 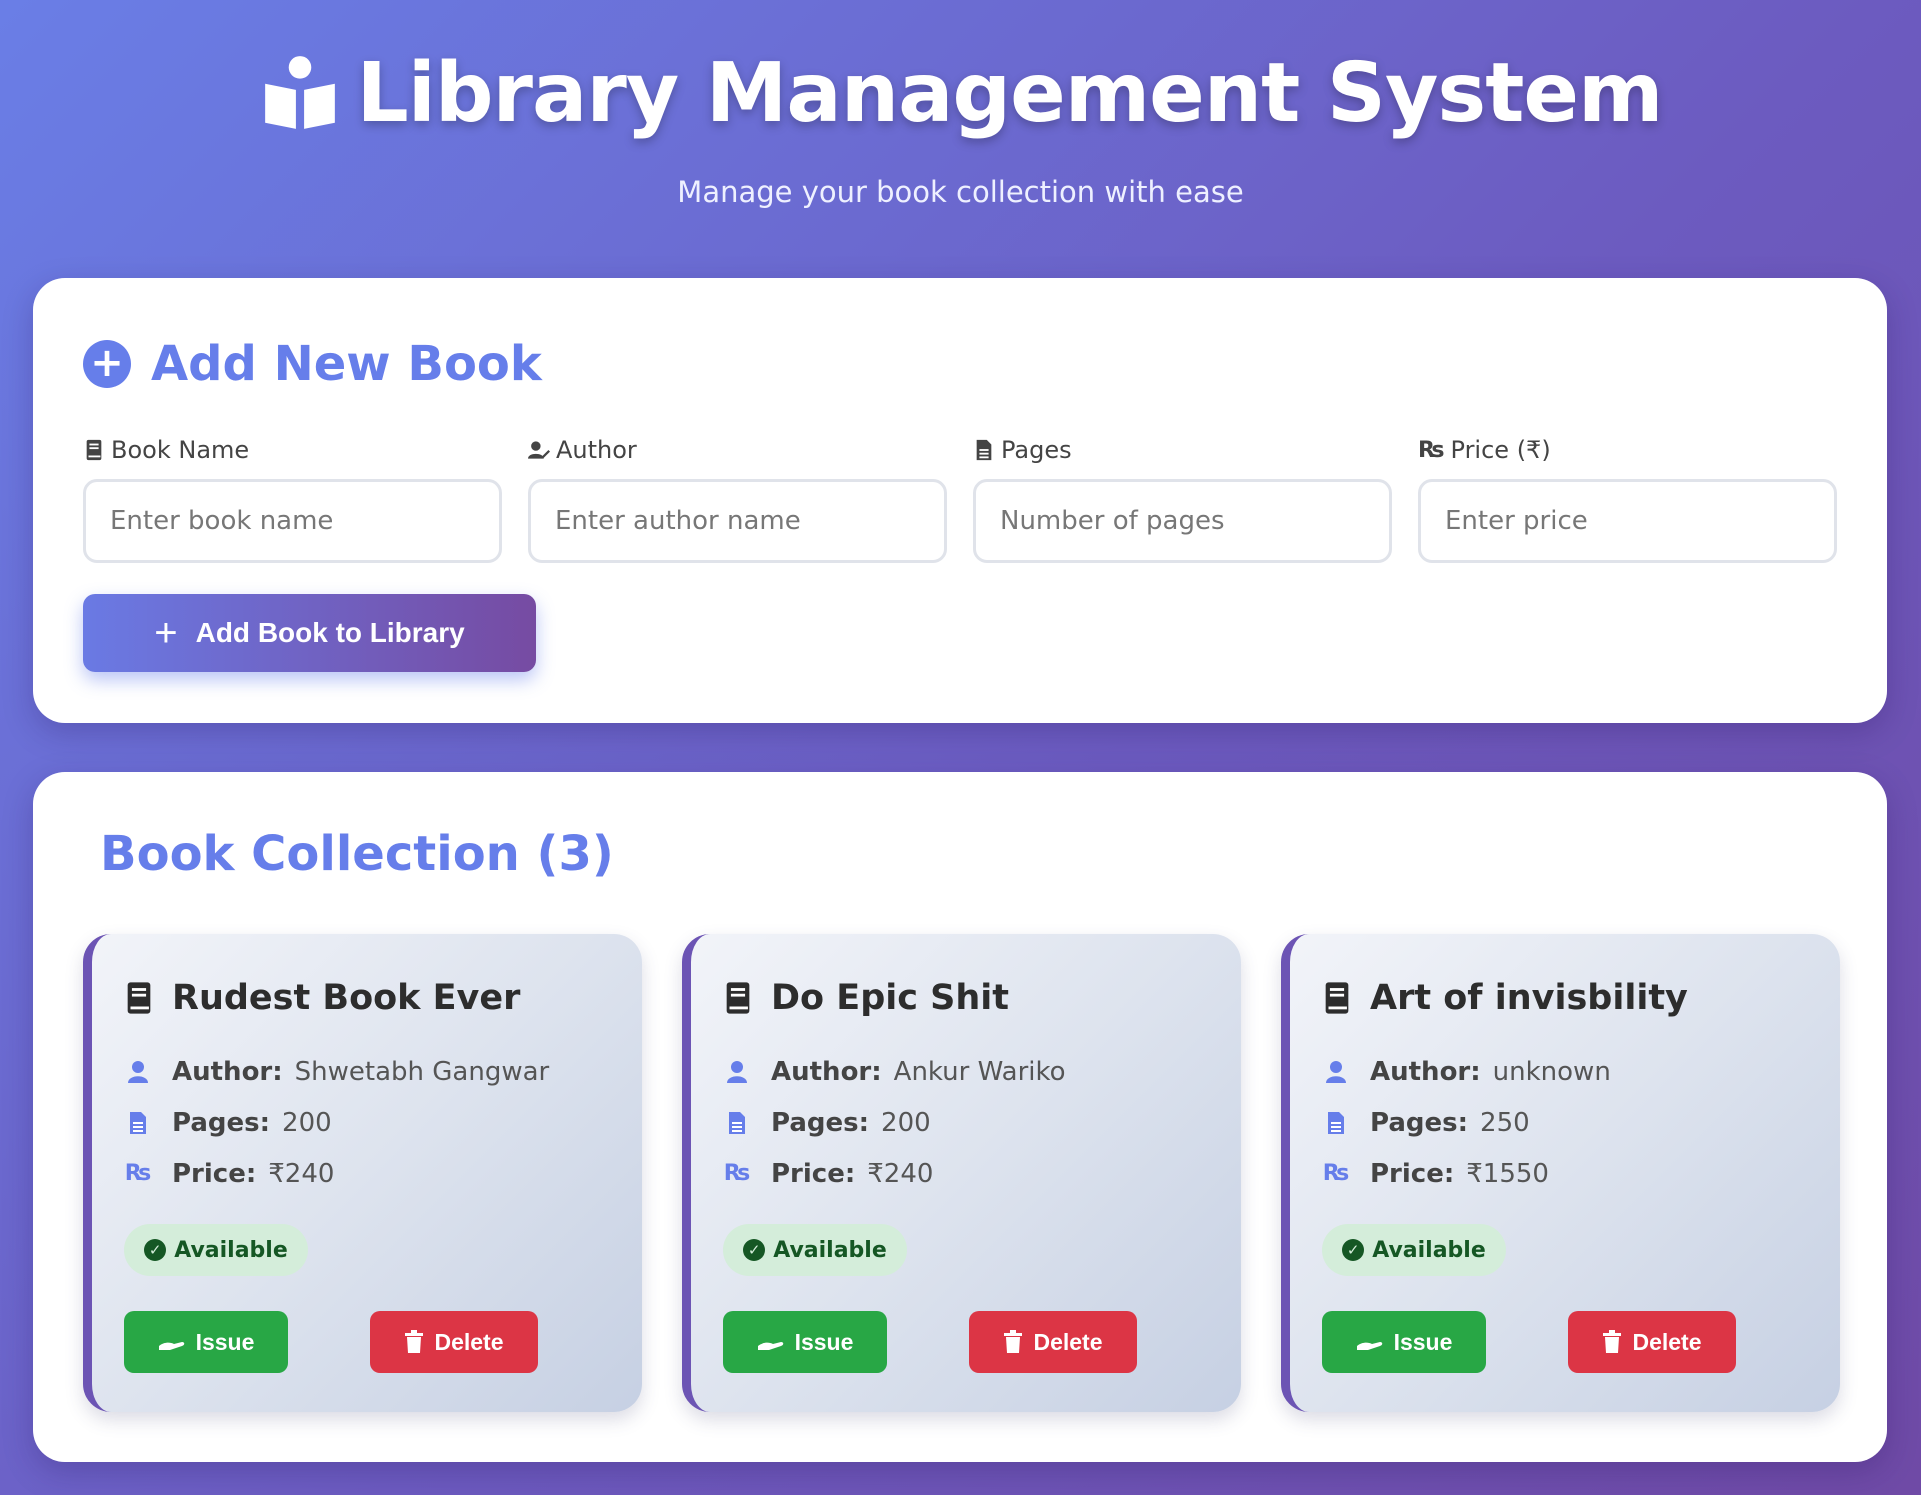 I want to click on price-input, so click(x=1627, y=521).